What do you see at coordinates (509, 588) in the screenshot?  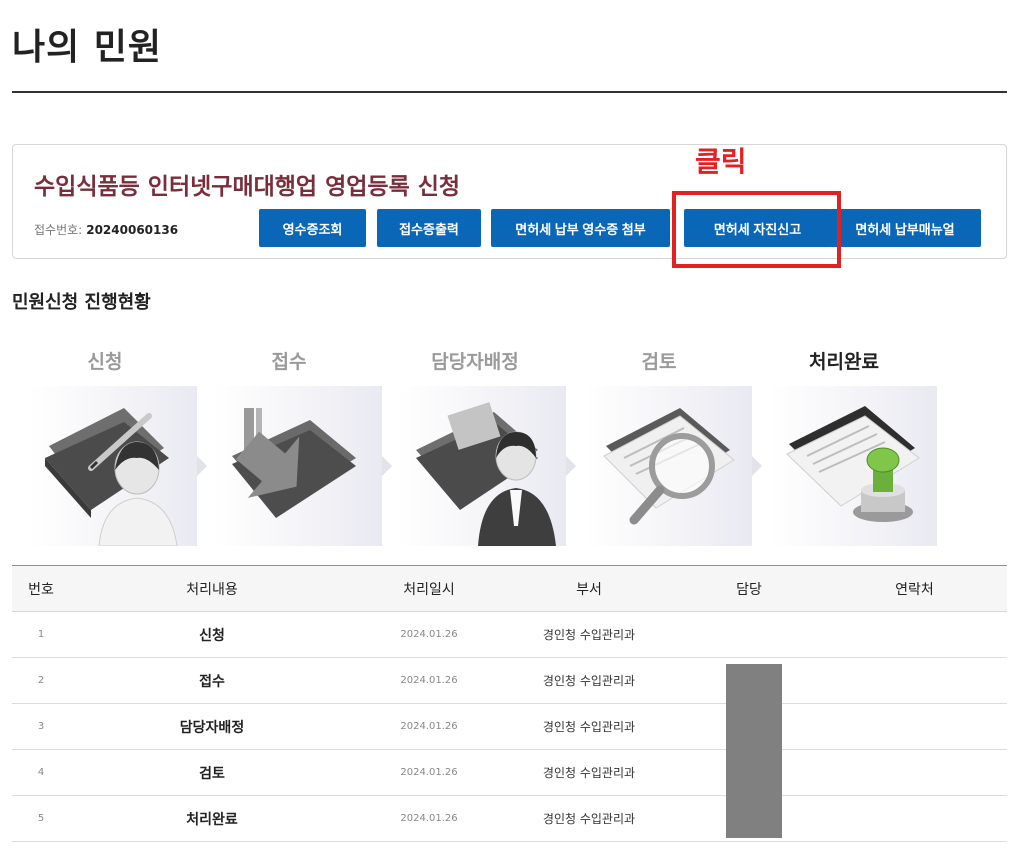 I see `table-header: 번호 처리내용 처리일시 부서 담당 연락처` at bounding box center [509, 588].